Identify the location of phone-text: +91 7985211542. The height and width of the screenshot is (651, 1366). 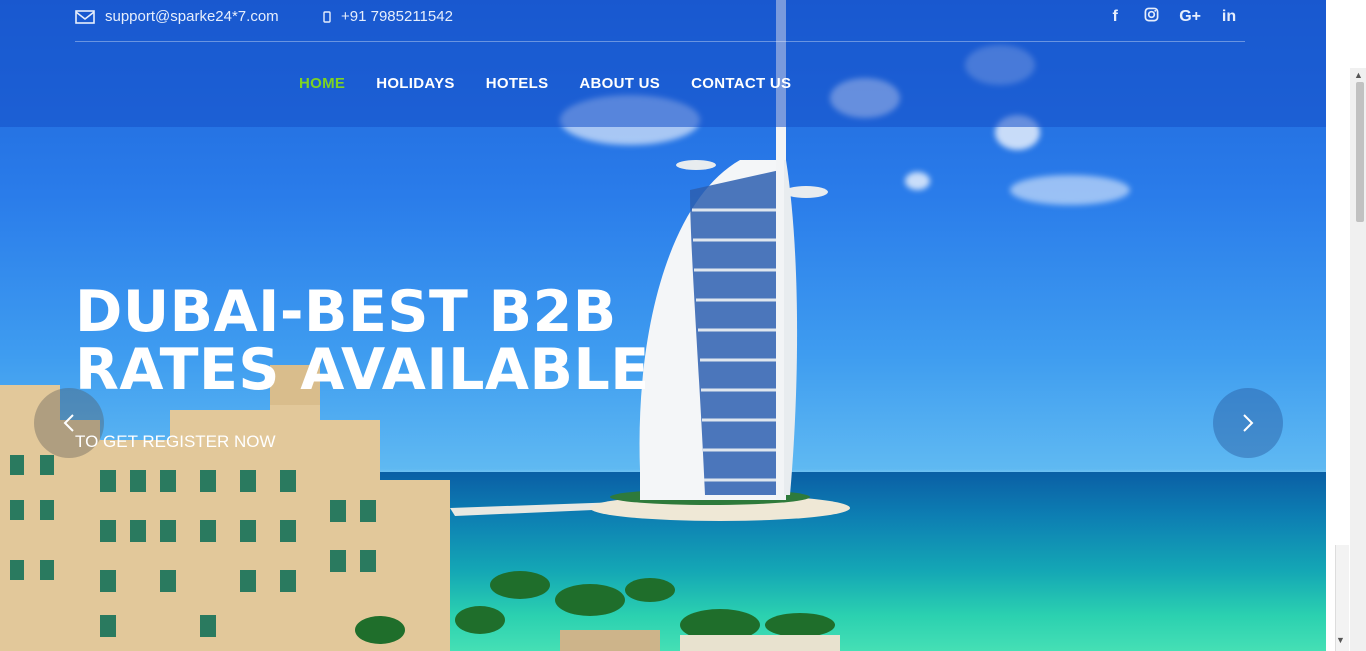
(397, 16).